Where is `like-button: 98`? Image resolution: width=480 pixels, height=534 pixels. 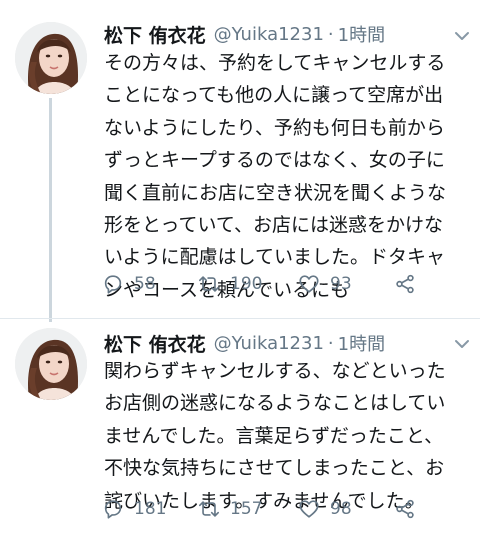 like-button: 98 is located at coordinates (325, 509).